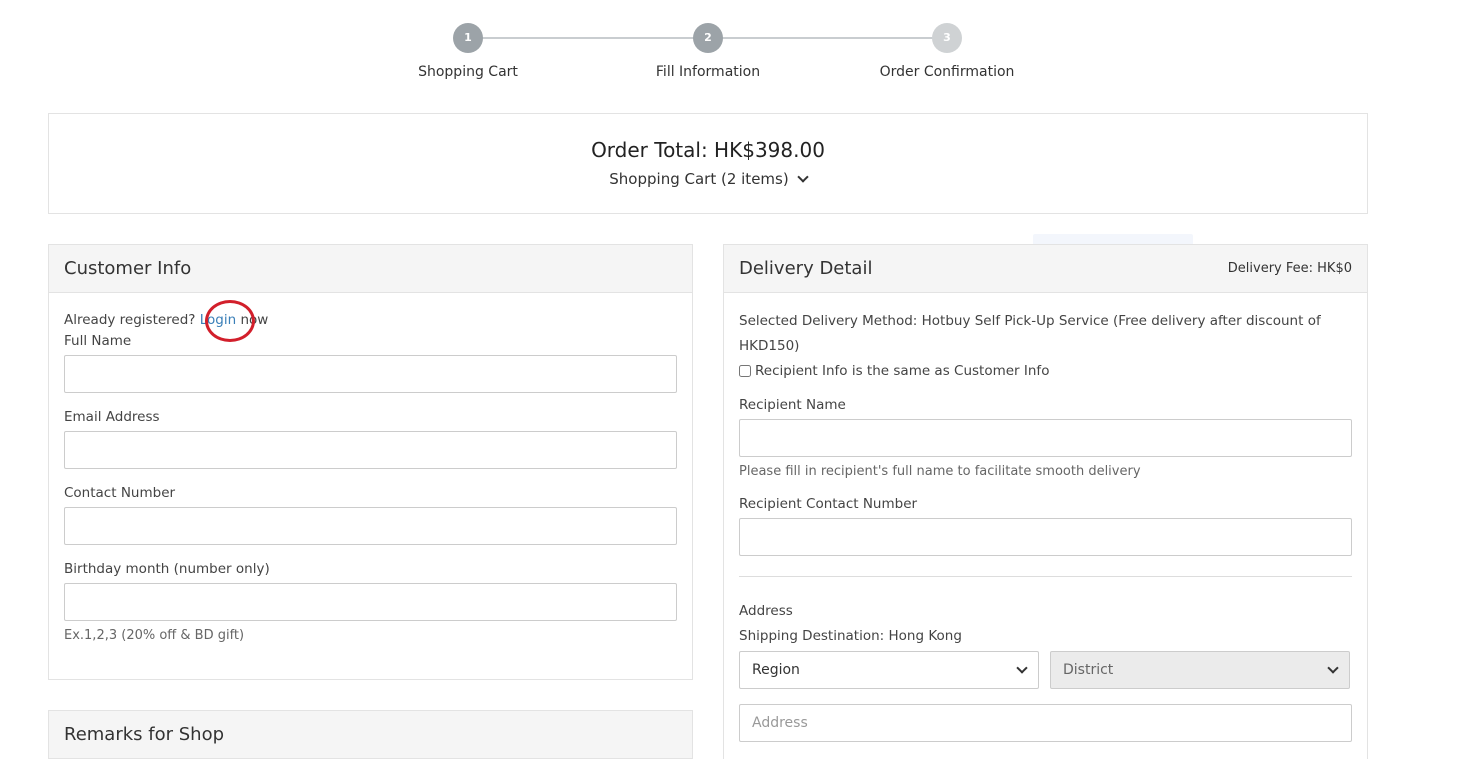 The width and height of the screenshot is (1462, 759). I want to click on same-as-customer-checkbox, so click(745, 371).